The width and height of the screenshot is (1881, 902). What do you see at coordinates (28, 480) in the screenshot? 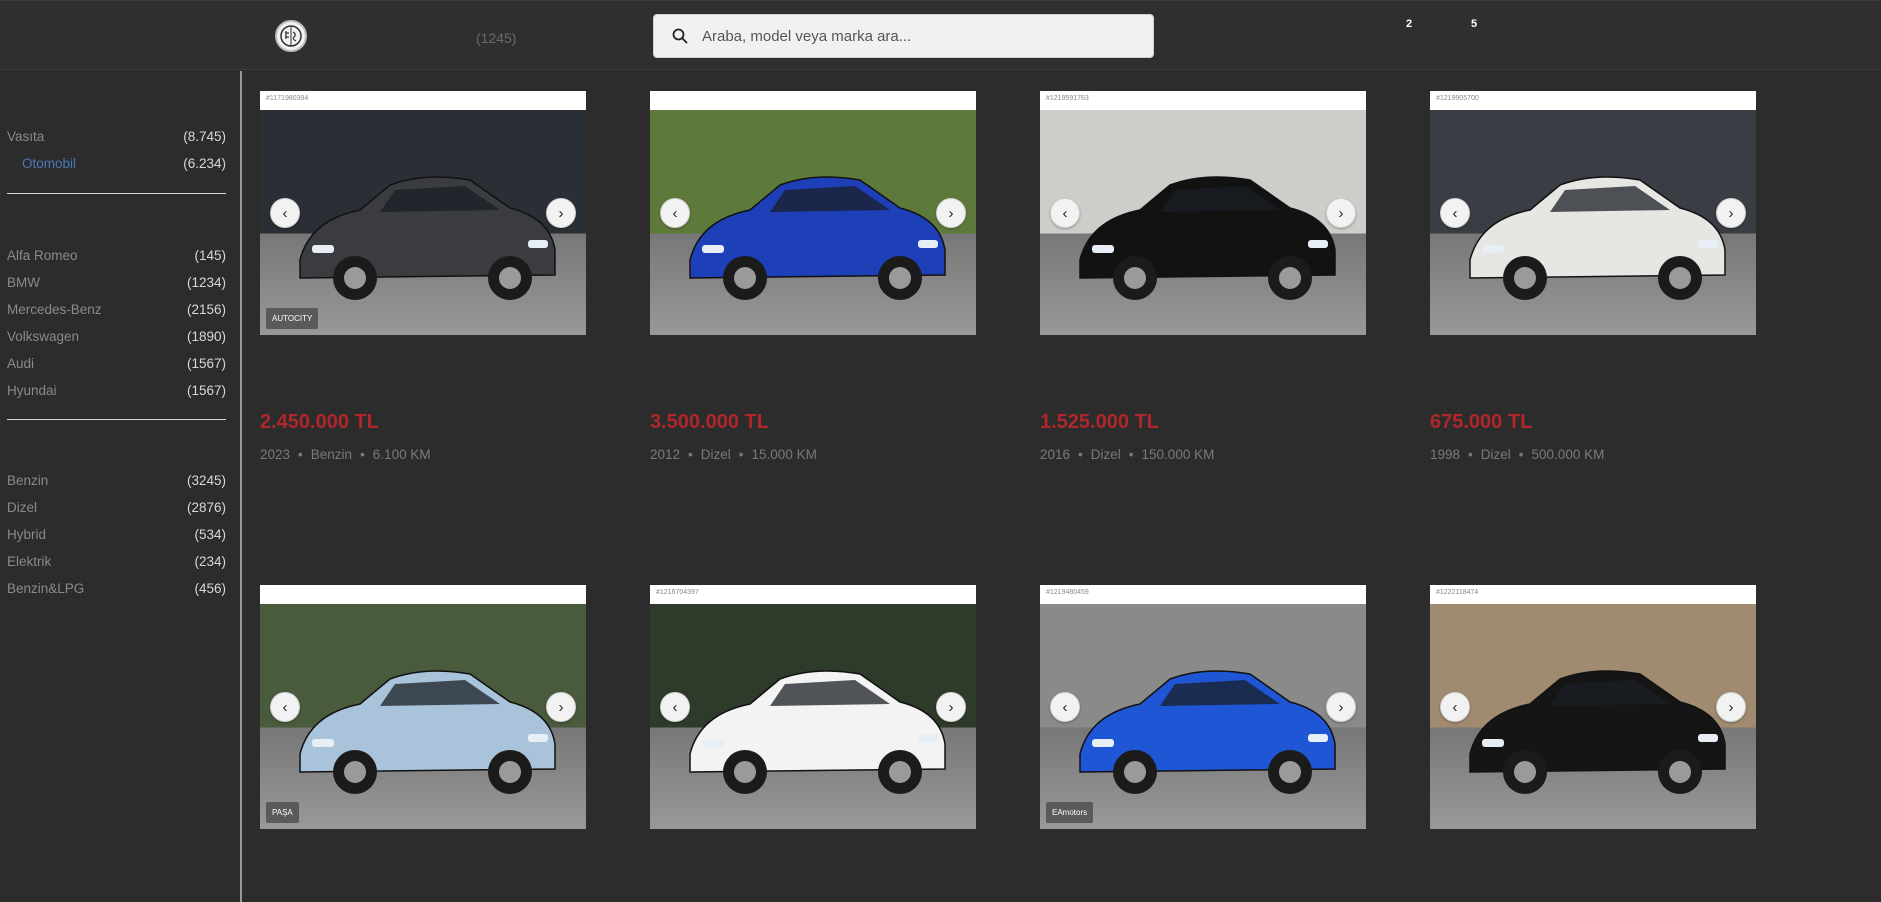
I see `fuel-label: Benzin` at bounding box center [28, 480].